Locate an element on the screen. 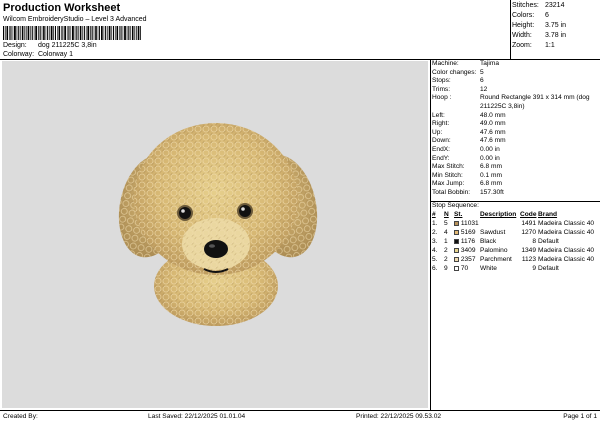  info-endy: EndY: 0.00 in is located at coordinates (466, 158).